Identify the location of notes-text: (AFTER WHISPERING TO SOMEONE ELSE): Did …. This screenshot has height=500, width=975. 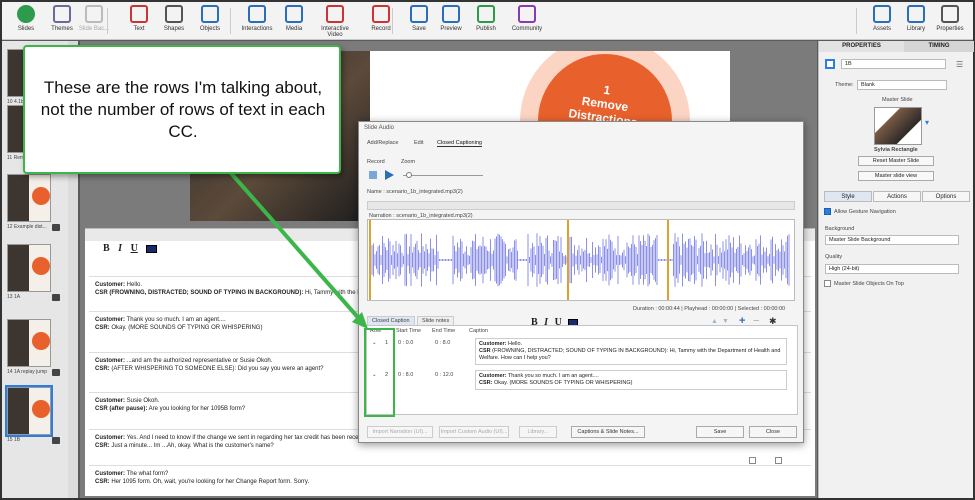
(216, 369).